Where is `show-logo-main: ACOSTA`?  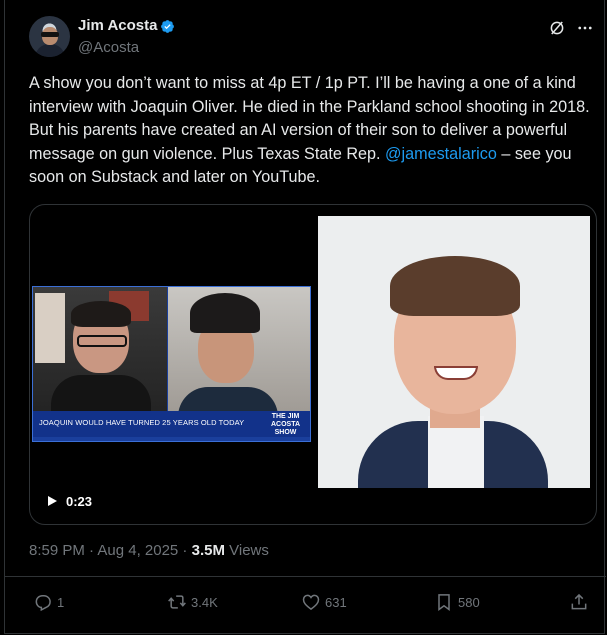 show-logo-main: ACOSTA is located at coordinates (286, 424).